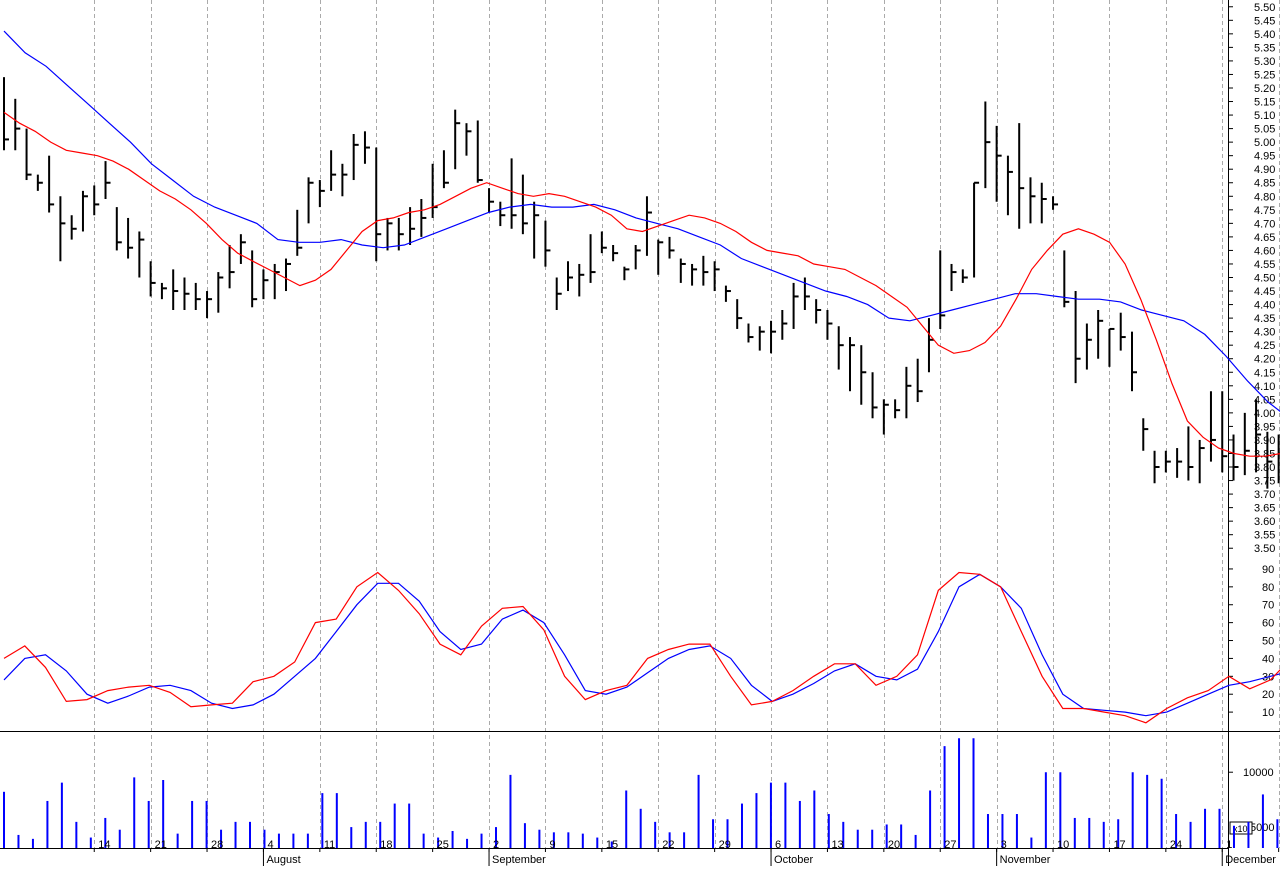 This screenshot has height=871, width=1280. What do you see at coordinates (1264, 333) in the screenshot?
I see `price-tick-label: 4.30` at bounding box center [1264, 333].